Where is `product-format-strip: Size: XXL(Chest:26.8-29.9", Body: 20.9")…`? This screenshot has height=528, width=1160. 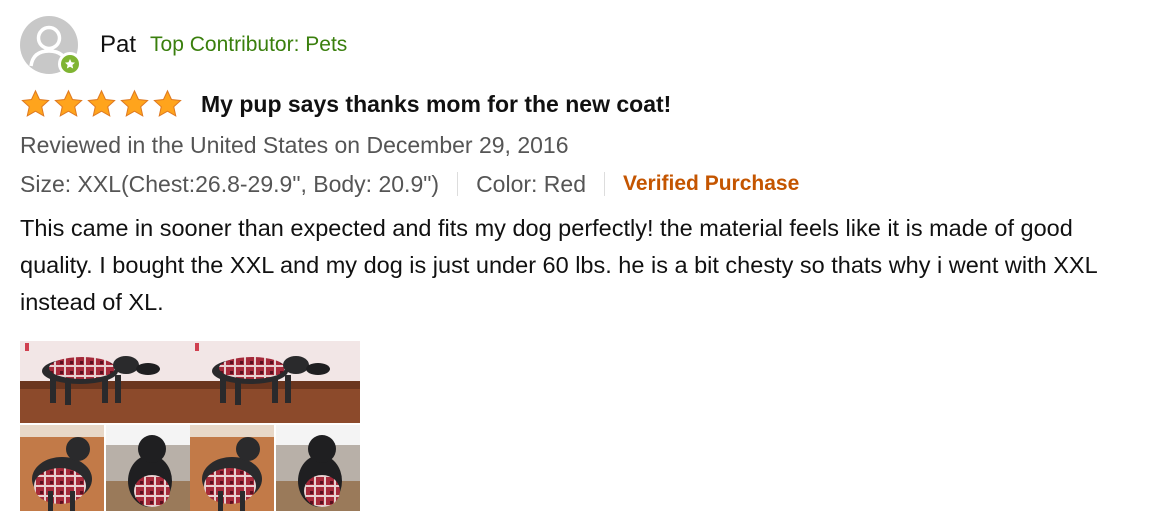 product-format-strip: Size: XXL(Chest:26.8-29.9", Body: 20.9")… is located at coordinates (585, 184).